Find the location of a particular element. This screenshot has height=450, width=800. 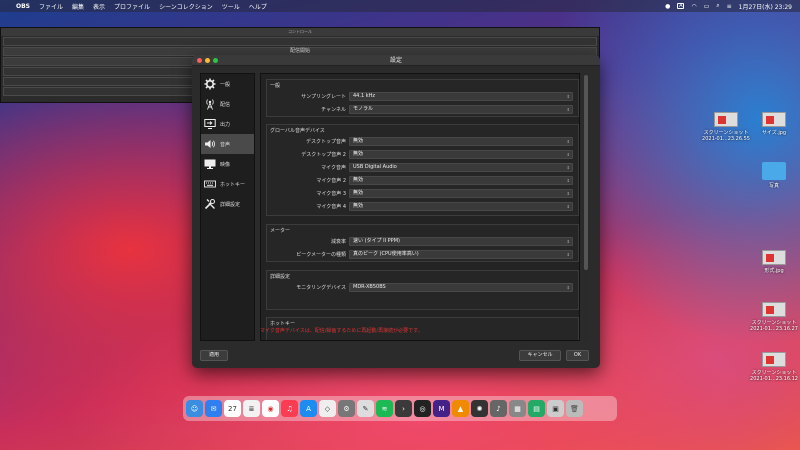

sample-rate-label: サンプリングレート is located at coordinates (323, 97).